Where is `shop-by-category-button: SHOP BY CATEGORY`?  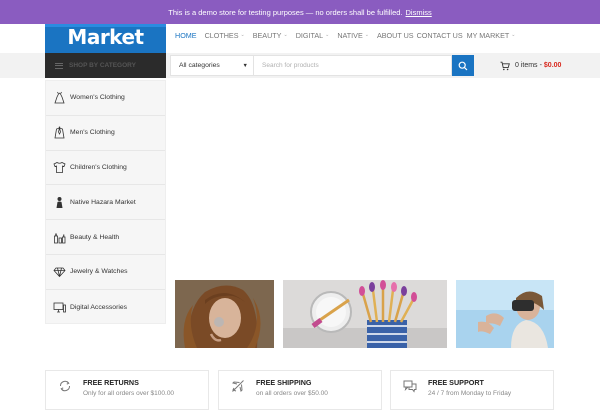
shop-by-category-button: SHOP BY CATEGORY is located at coordinates (105, 65).